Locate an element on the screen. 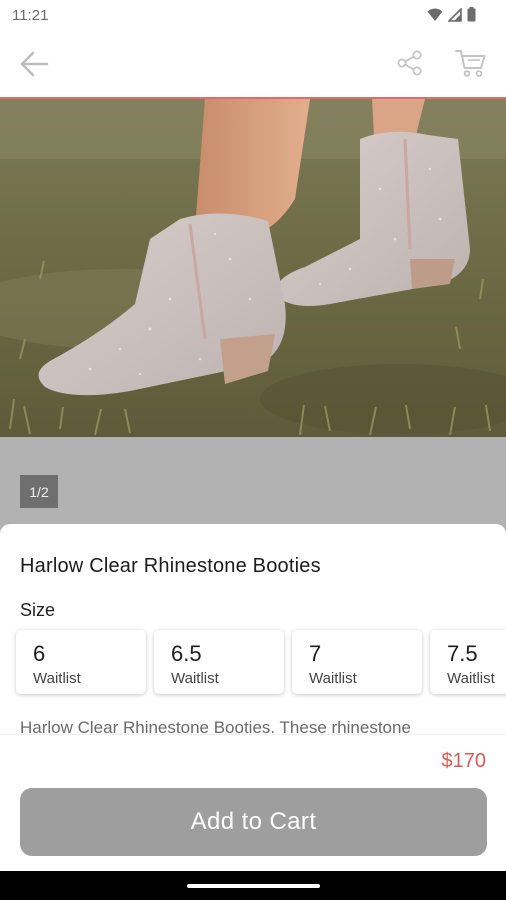 Image resolution: width=506 pixels, height=900 pixels. size-option-7-5: 7.5 Waitlist is located at coordinates (468, 662).